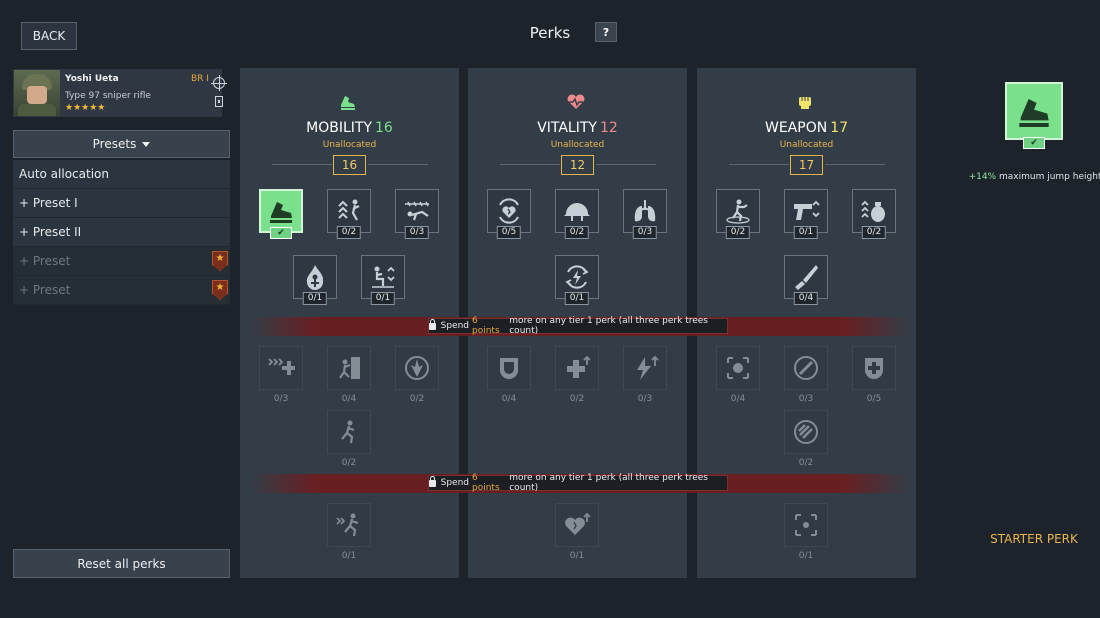 Image resolution: width=1100 pixels, height=618 pixels. Describe the element at coordinates (577, 128) in the screenshot. I see `column-title: VITALITY 12` at that location.